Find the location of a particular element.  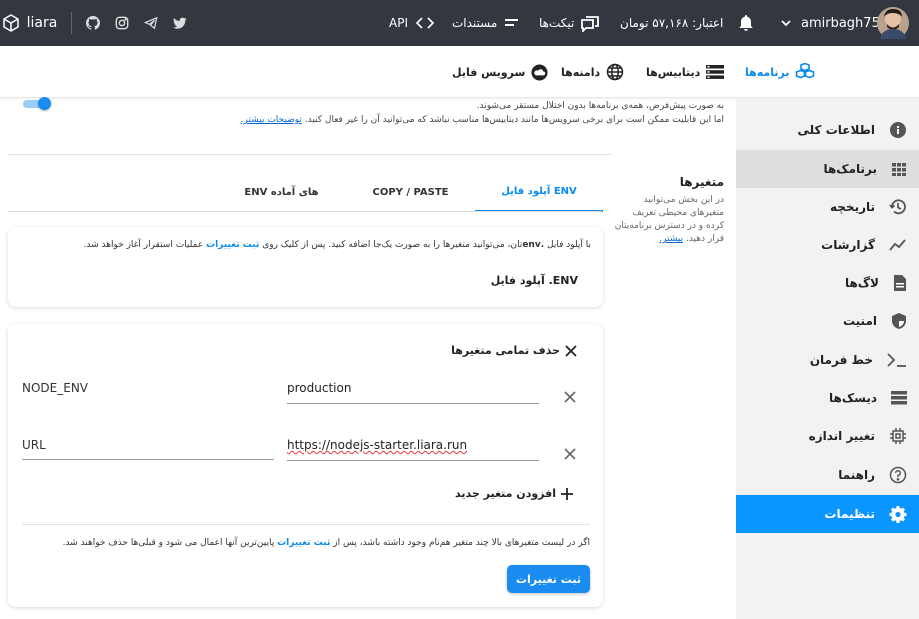

env-key-underline is located at coordinates (148, 459).